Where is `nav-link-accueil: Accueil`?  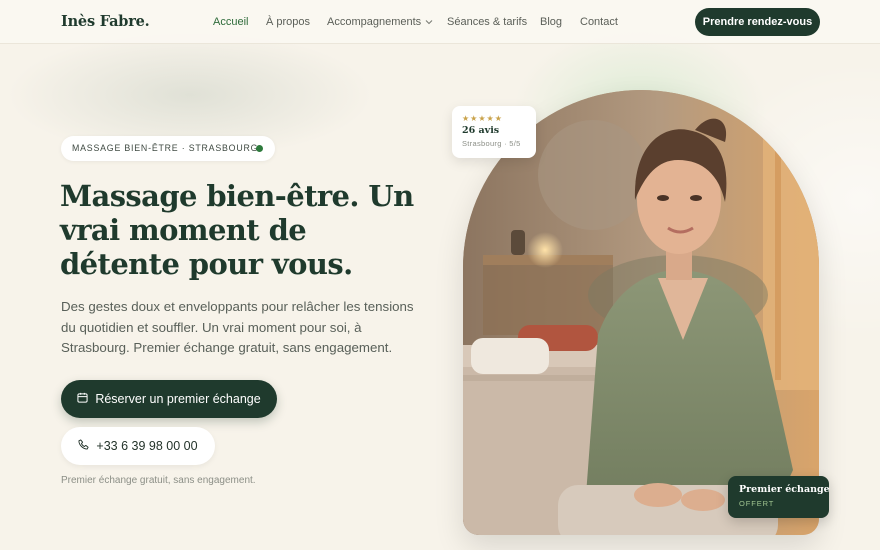
nav-link-accueil: Accueil is located at coordinates (230, 22).